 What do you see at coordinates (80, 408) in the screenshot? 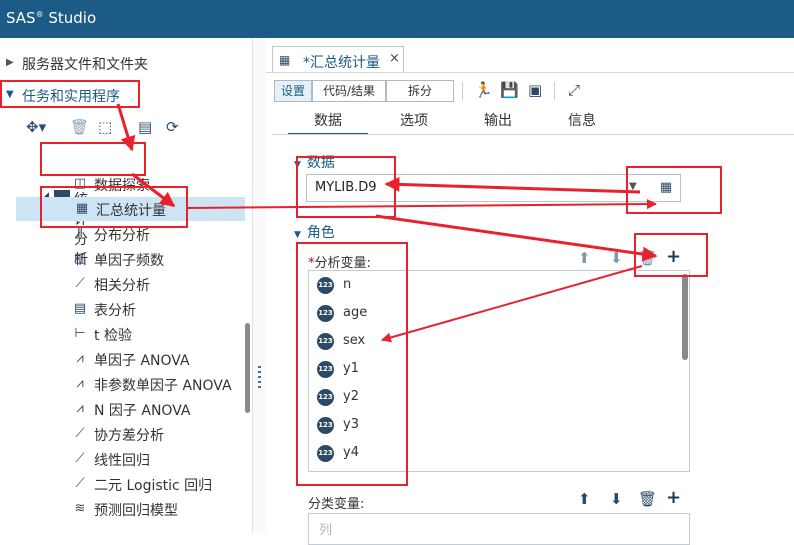
I see `n-anova-icon: ⩘` at bounding box center [80, 408].